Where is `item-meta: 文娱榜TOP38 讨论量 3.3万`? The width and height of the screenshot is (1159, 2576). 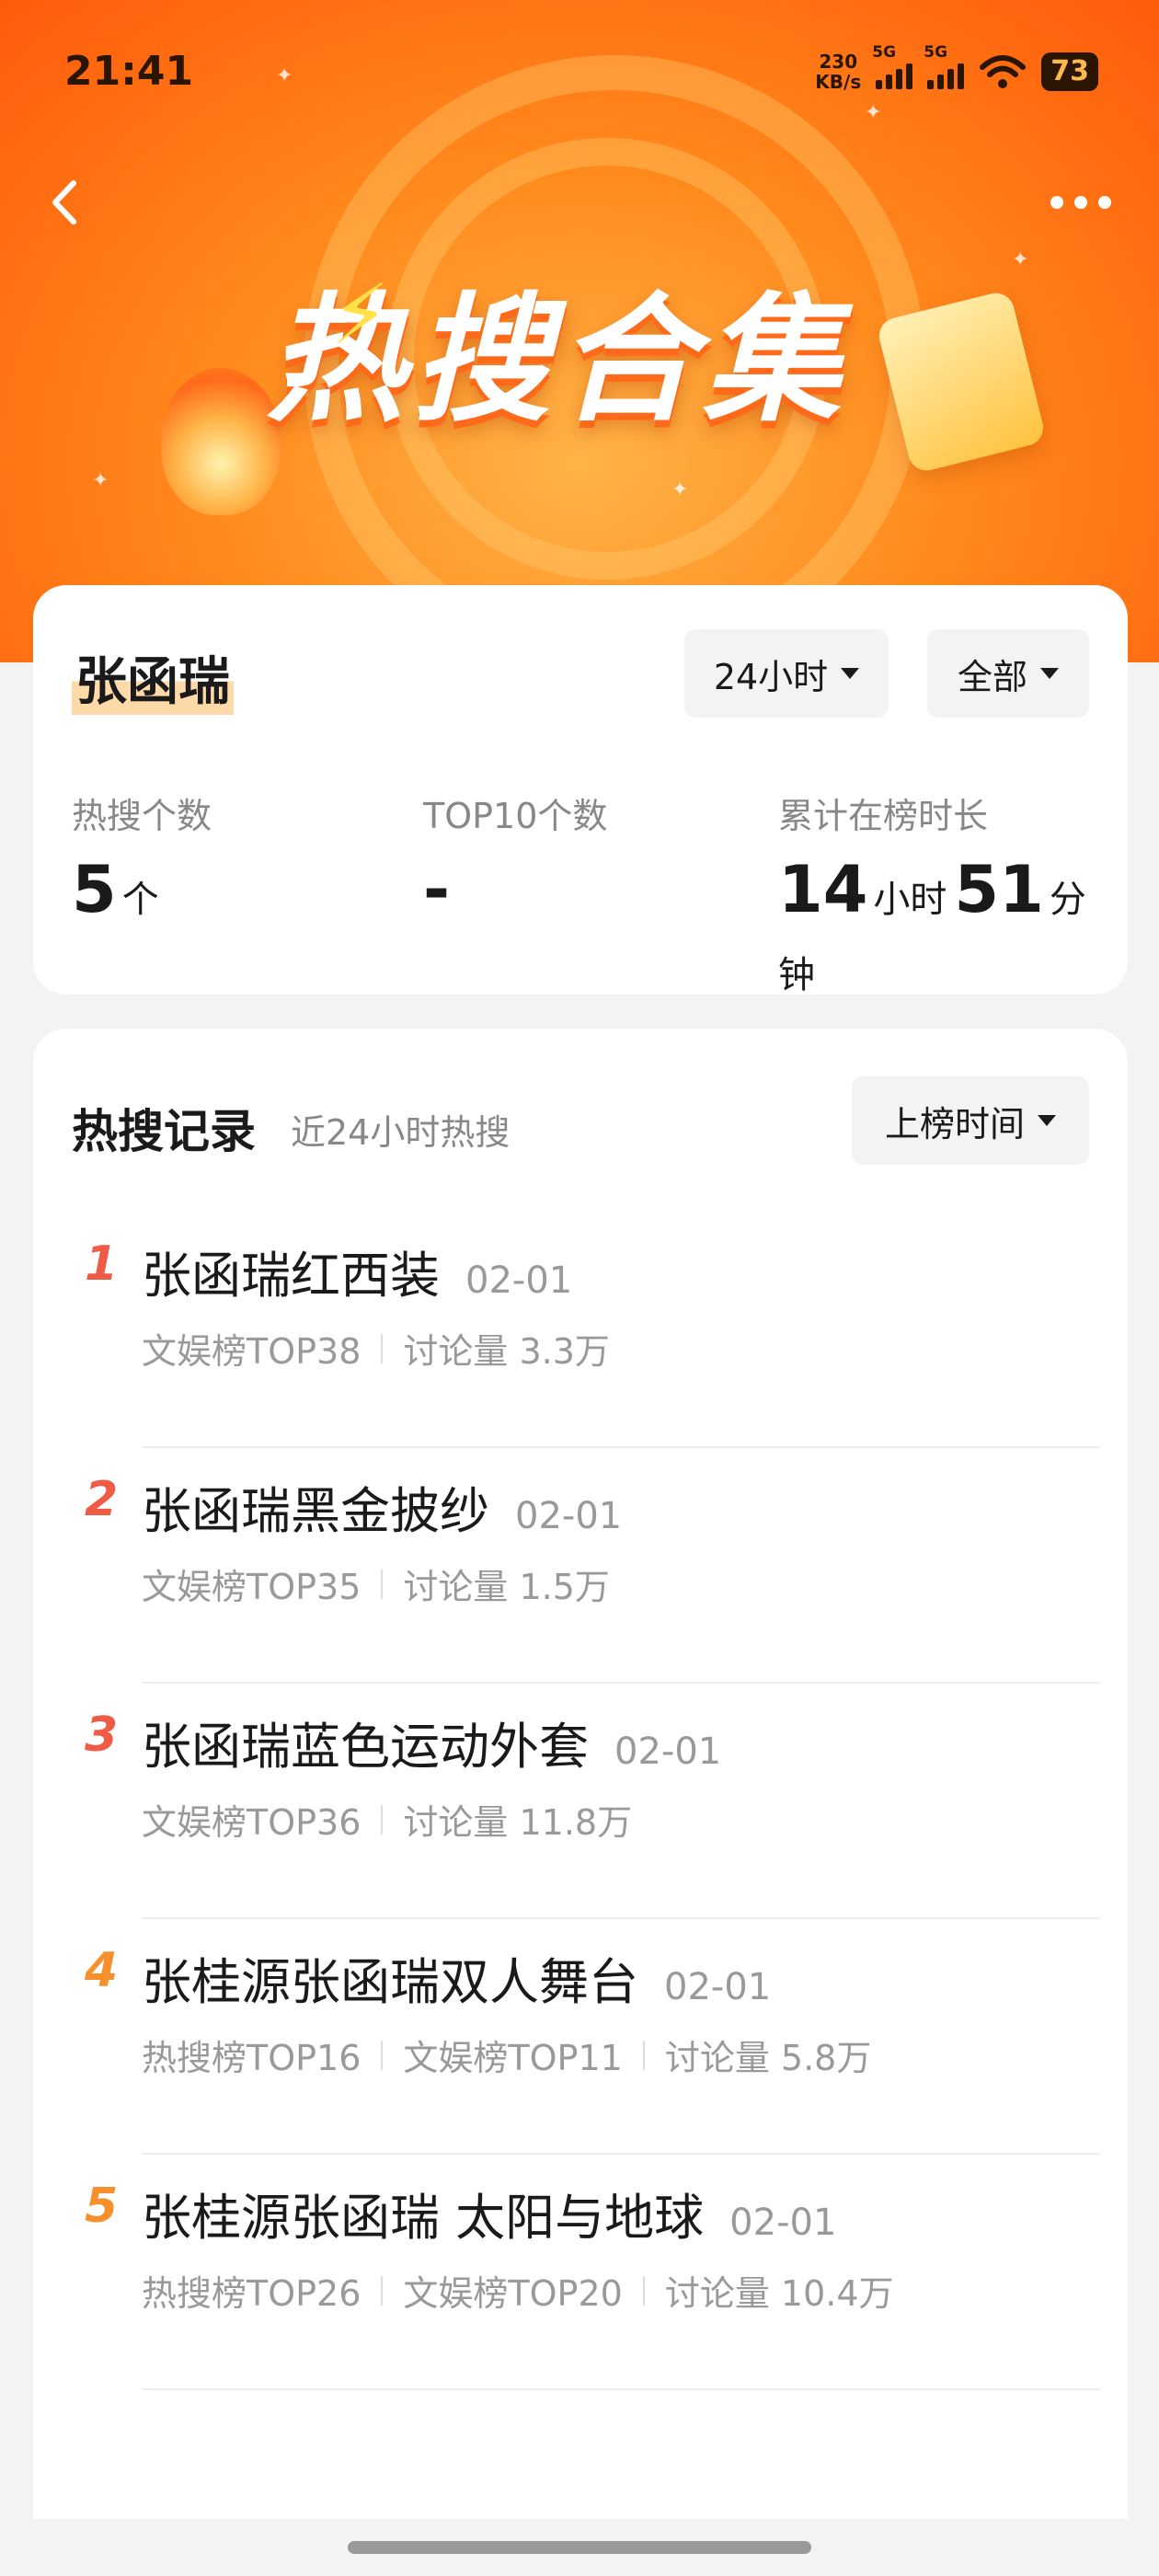
item-meta: 文娱榜TOP38 讨论量 3.3万 is located at coordinates (376, 1351).